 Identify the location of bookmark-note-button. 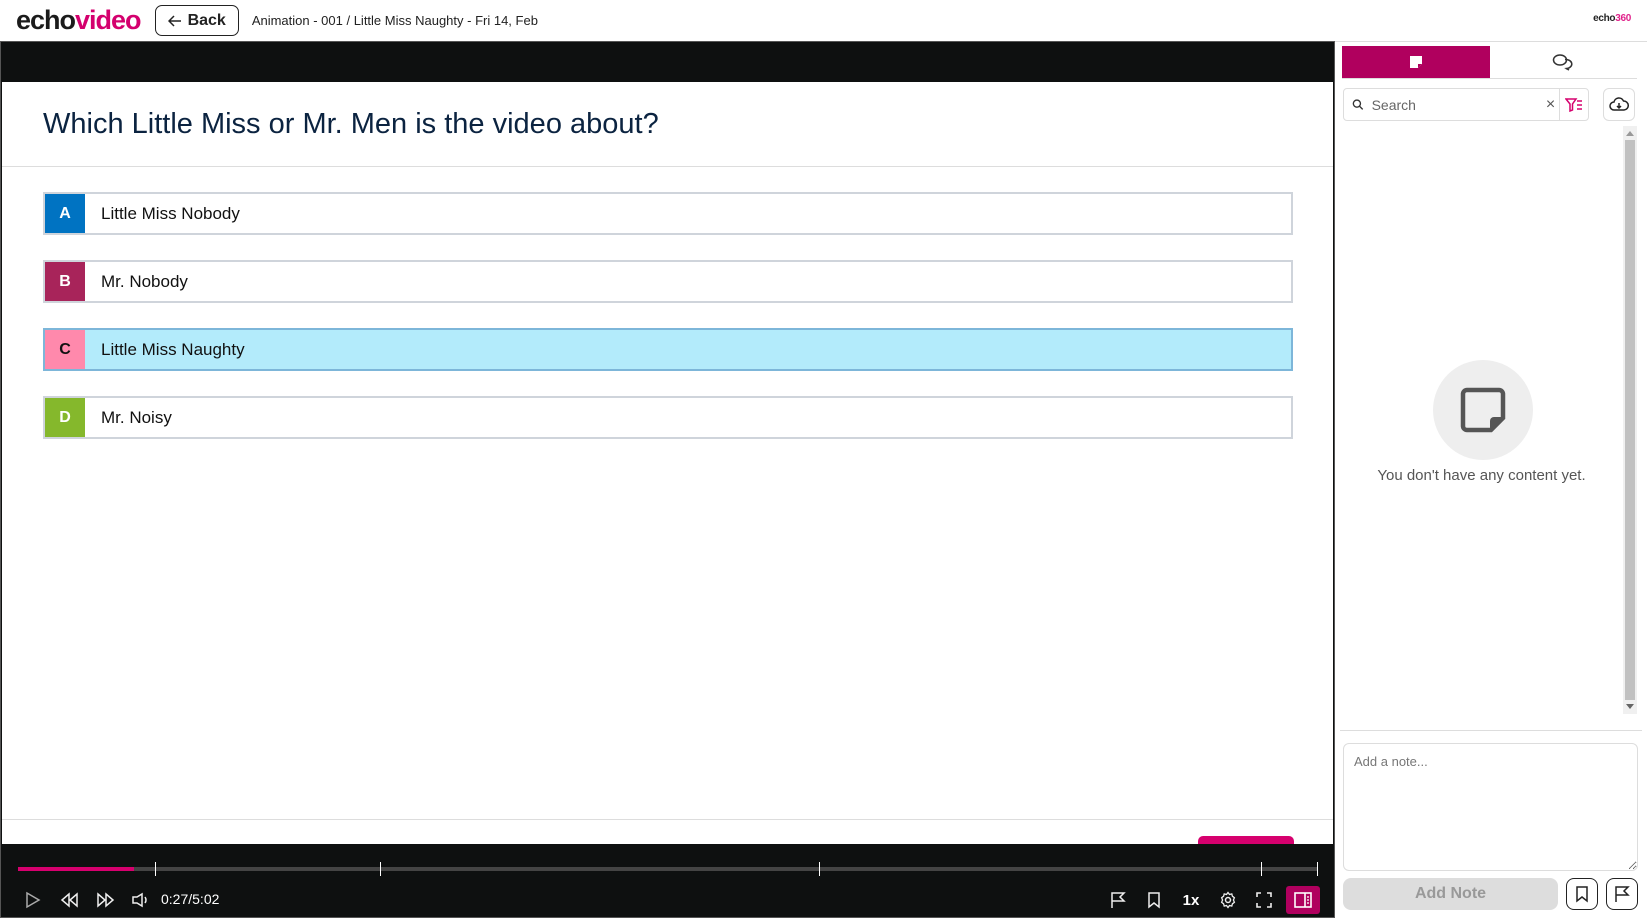
(1582, 894).